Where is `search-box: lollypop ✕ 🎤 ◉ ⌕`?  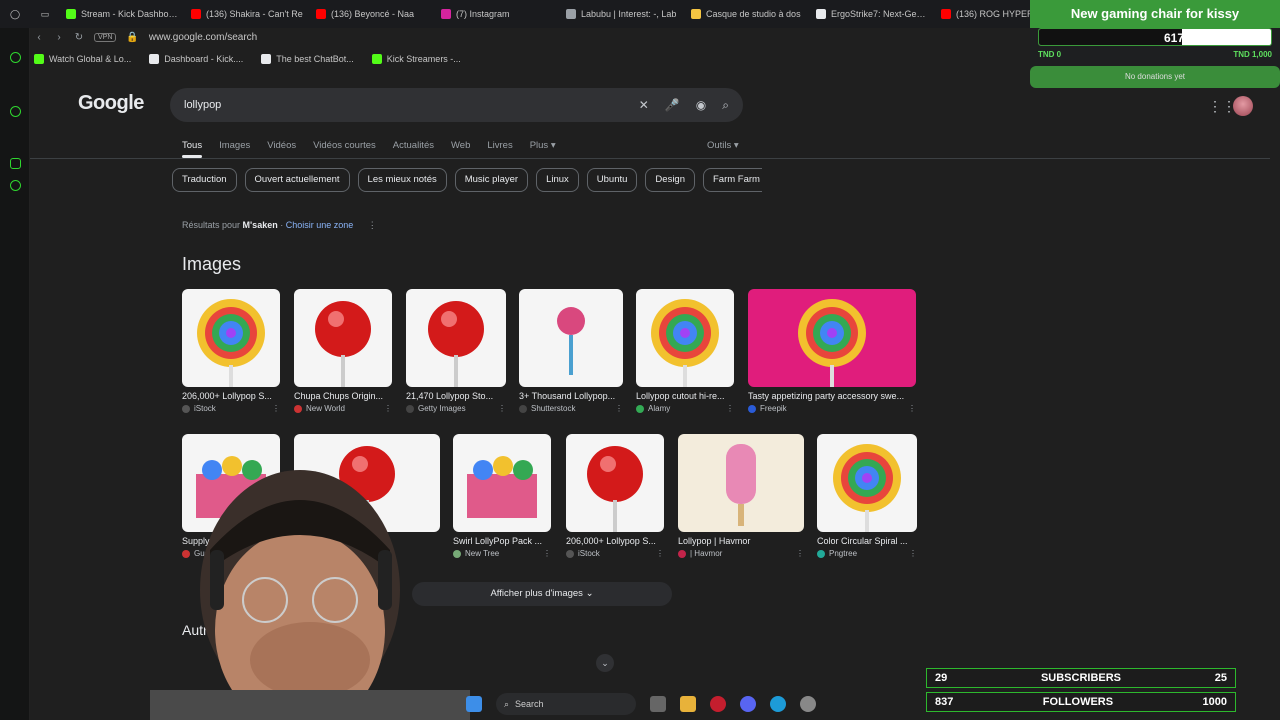 search-box: lollypop ✕ 🎤 ◉ ⌕ is located at coordinates (456, 105).